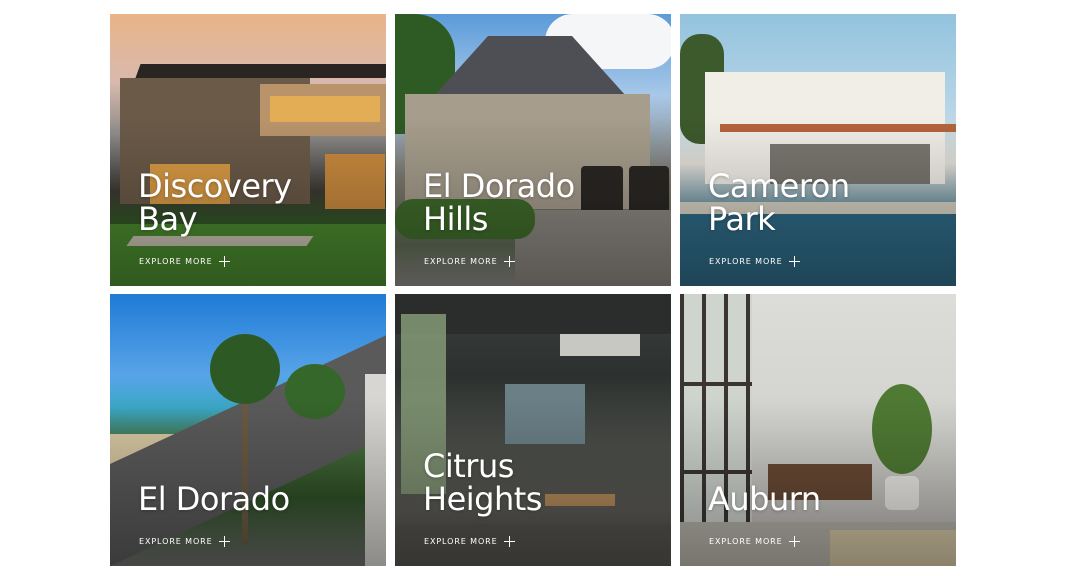  What do you see at coordinates (533, 150) in the screenshot?
I see `location-card-el-dorado-hills: El Dorado Hills EXPLORE MORE` at bounding box center [533, 150].